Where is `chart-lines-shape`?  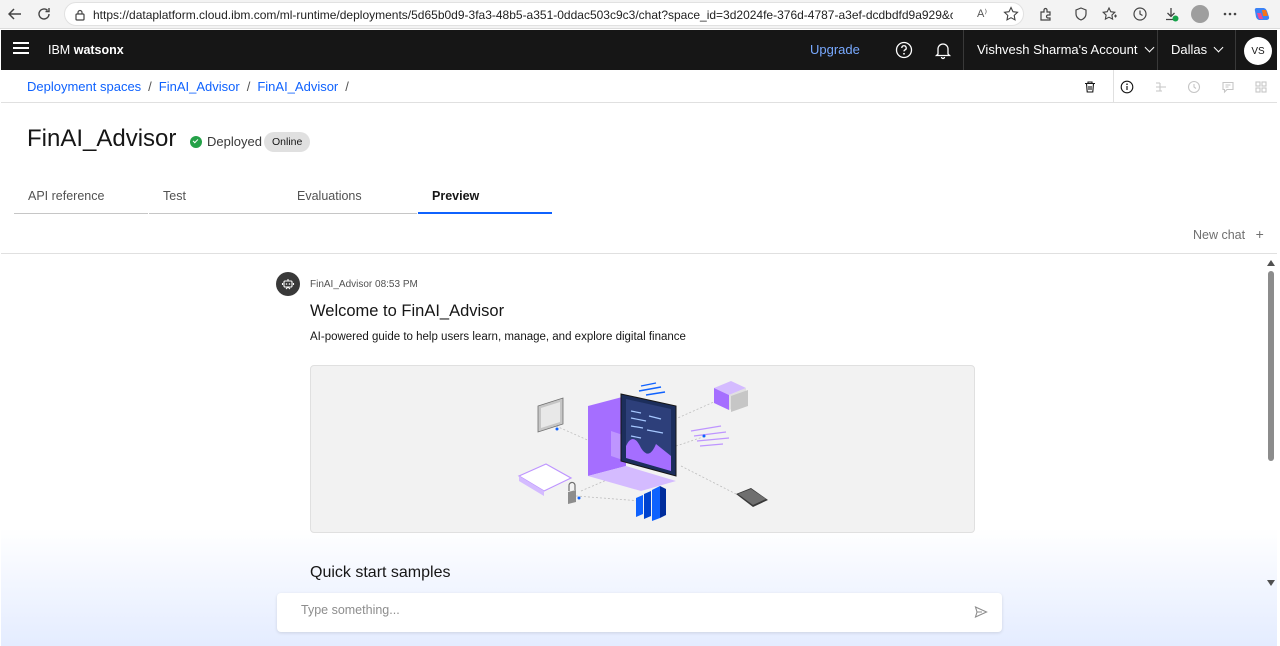
chart-lines-shape is located at coordinates (710, 436).